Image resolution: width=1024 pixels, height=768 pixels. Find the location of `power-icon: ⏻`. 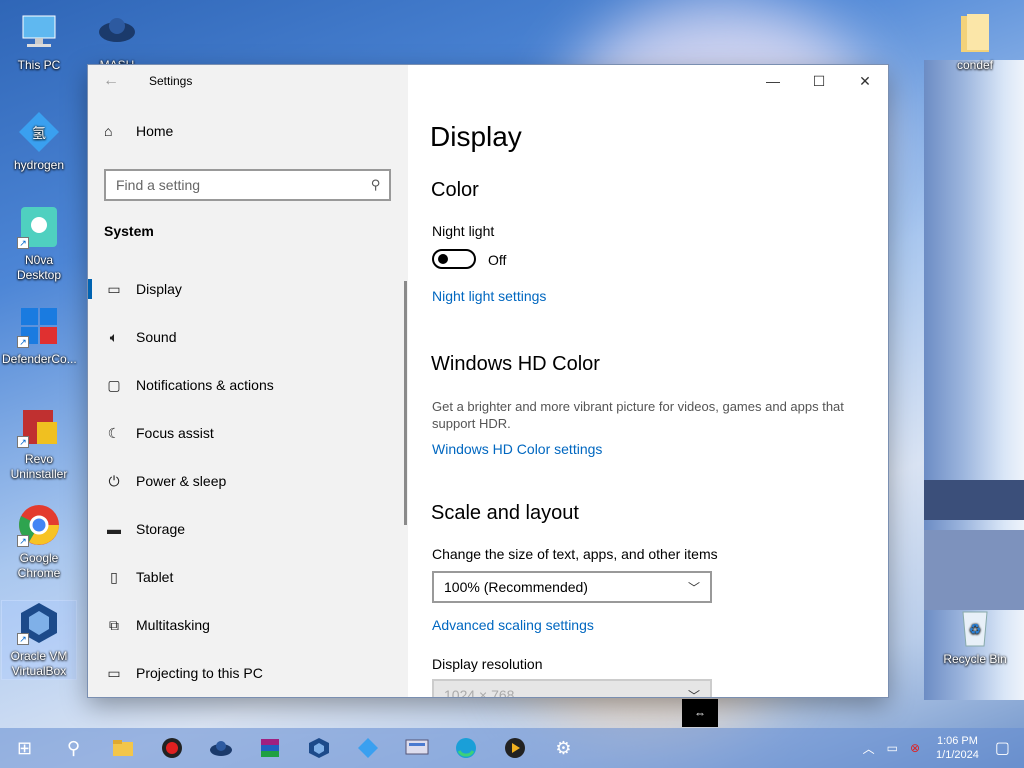

power-icon: ⏻ is located at coordinates (114, 480).